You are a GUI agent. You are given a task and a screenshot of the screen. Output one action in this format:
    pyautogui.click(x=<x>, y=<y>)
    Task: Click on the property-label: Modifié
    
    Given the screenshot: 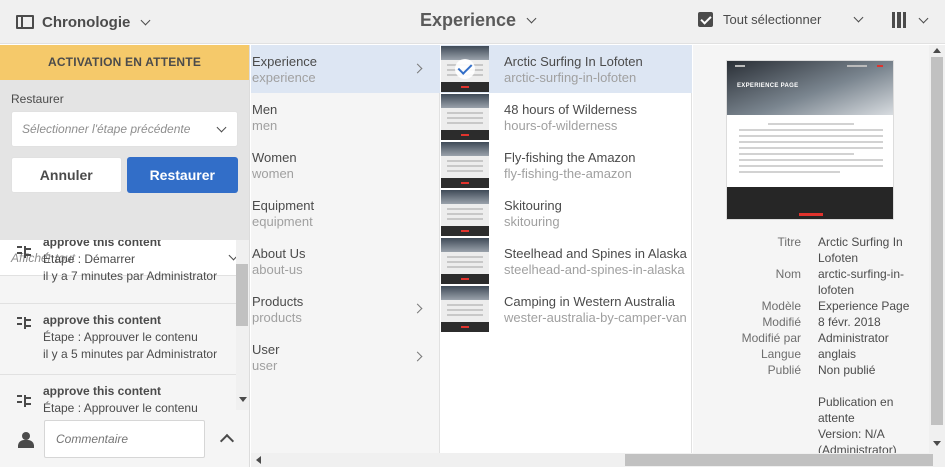 What is the action you would take?
    pyautogui.click(x=781, y=322)
    